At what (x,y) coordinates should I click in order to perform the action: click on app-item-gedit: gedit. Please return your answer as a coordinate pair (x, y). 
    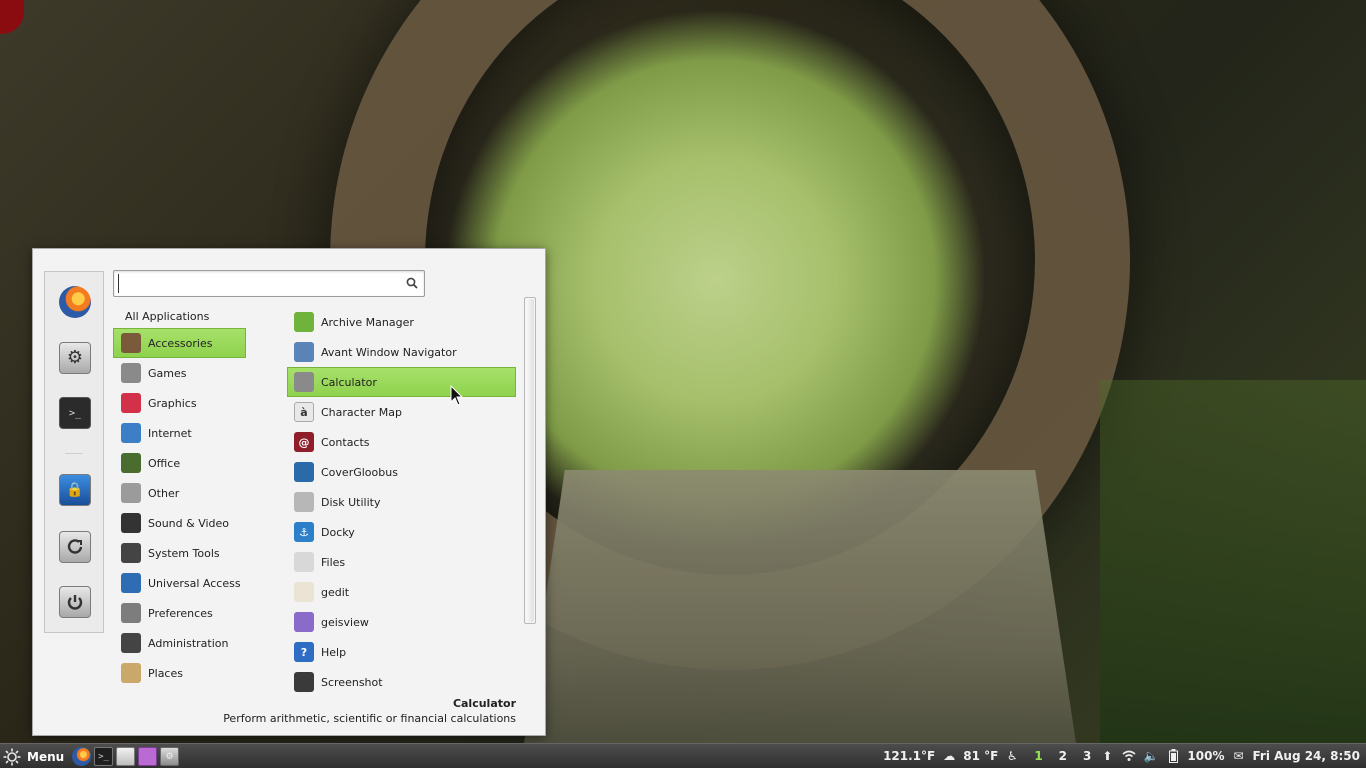
    Looking at the image, I should click on (401, 592).